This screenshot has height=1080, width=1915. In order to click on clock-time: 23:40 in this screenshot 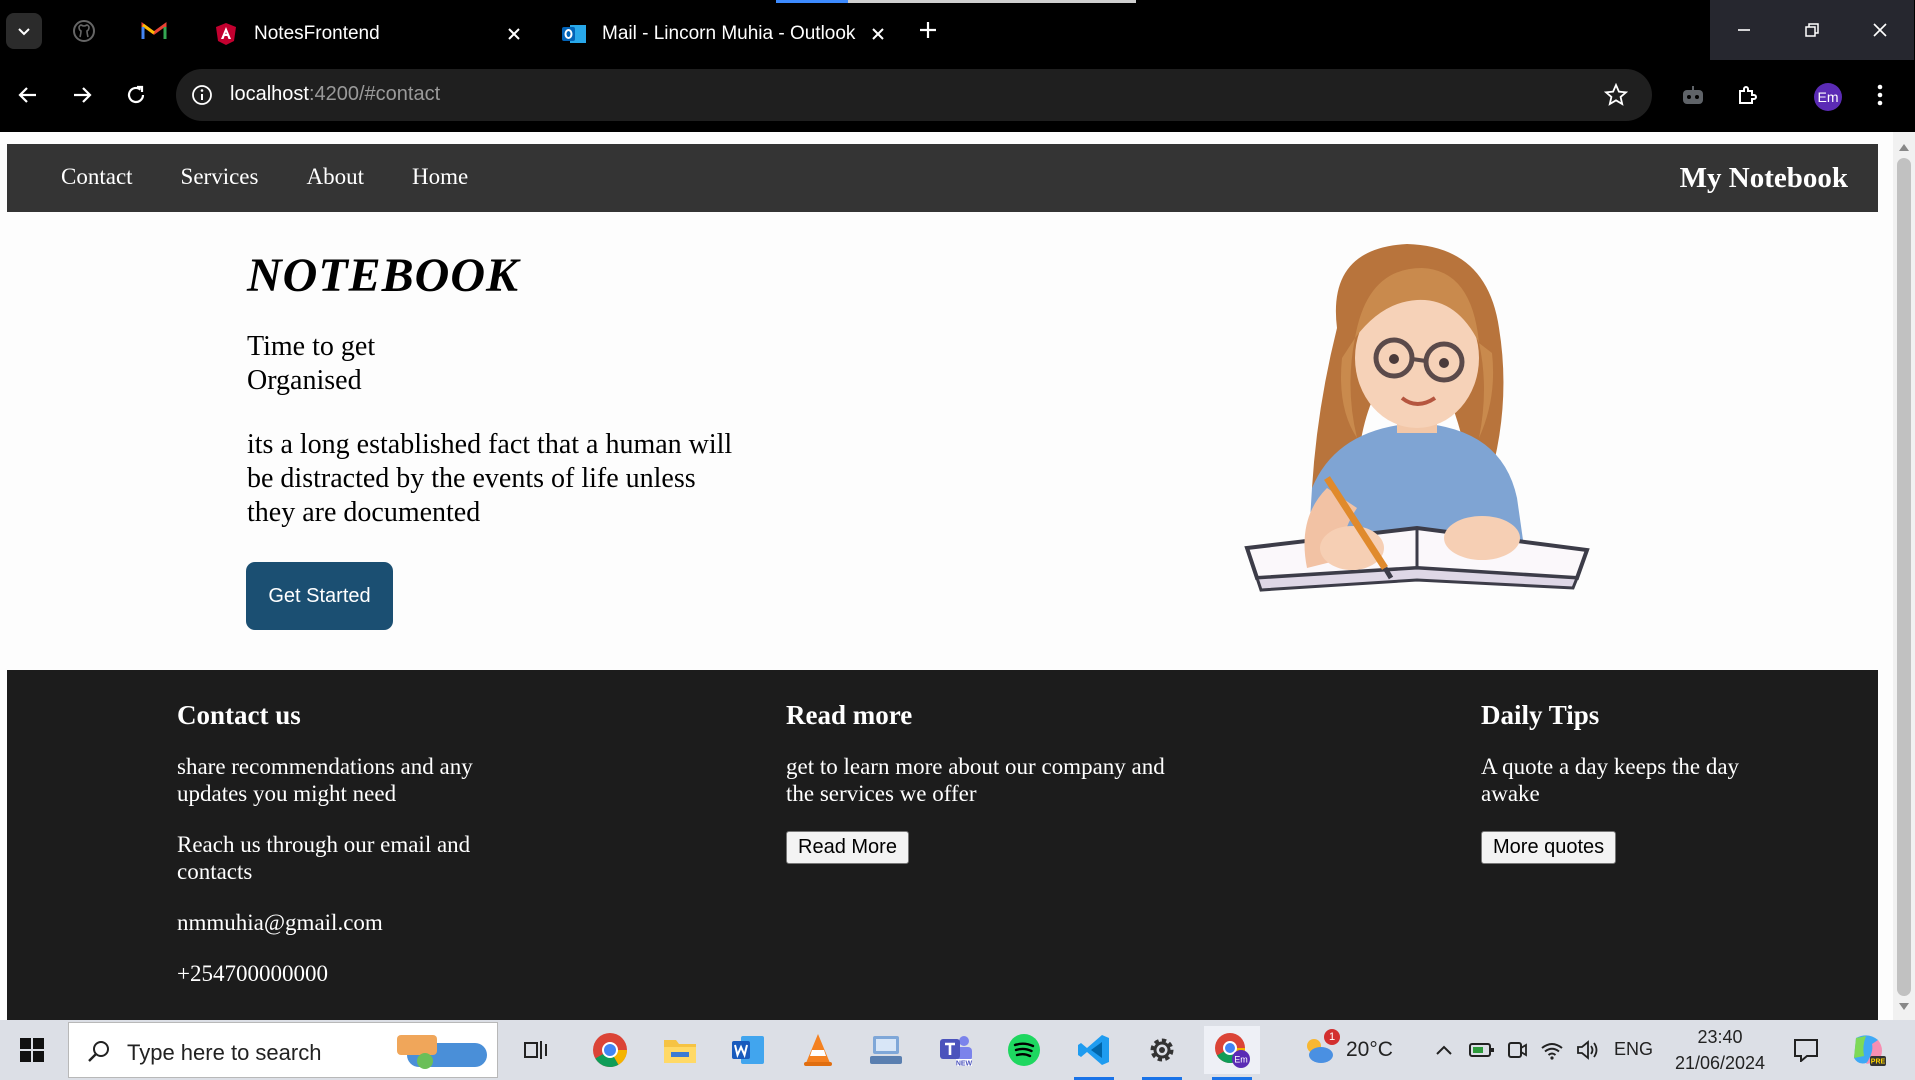, I will do `click(1720, 1037)`.